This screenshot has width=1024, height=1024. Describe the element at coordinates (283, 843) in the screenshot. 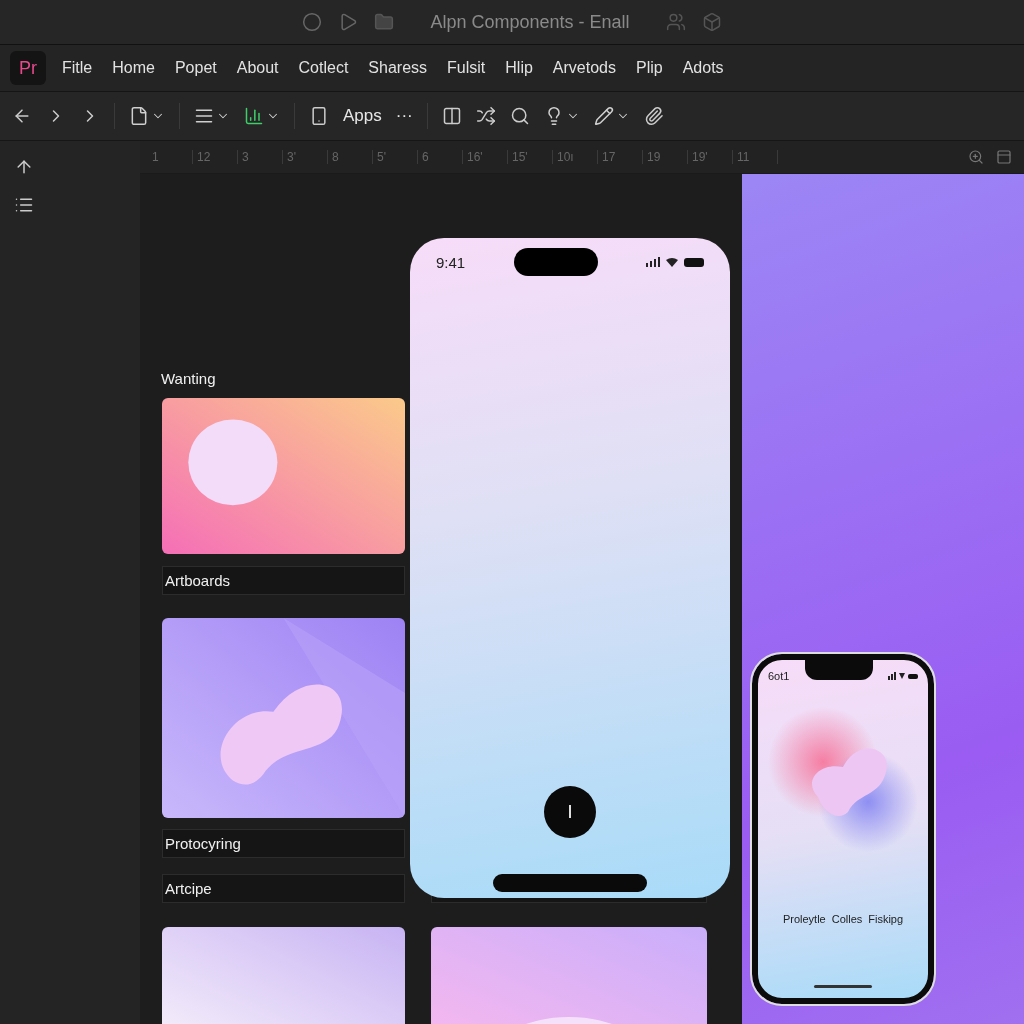

I see `artboard-label: Protocyring` at that location.